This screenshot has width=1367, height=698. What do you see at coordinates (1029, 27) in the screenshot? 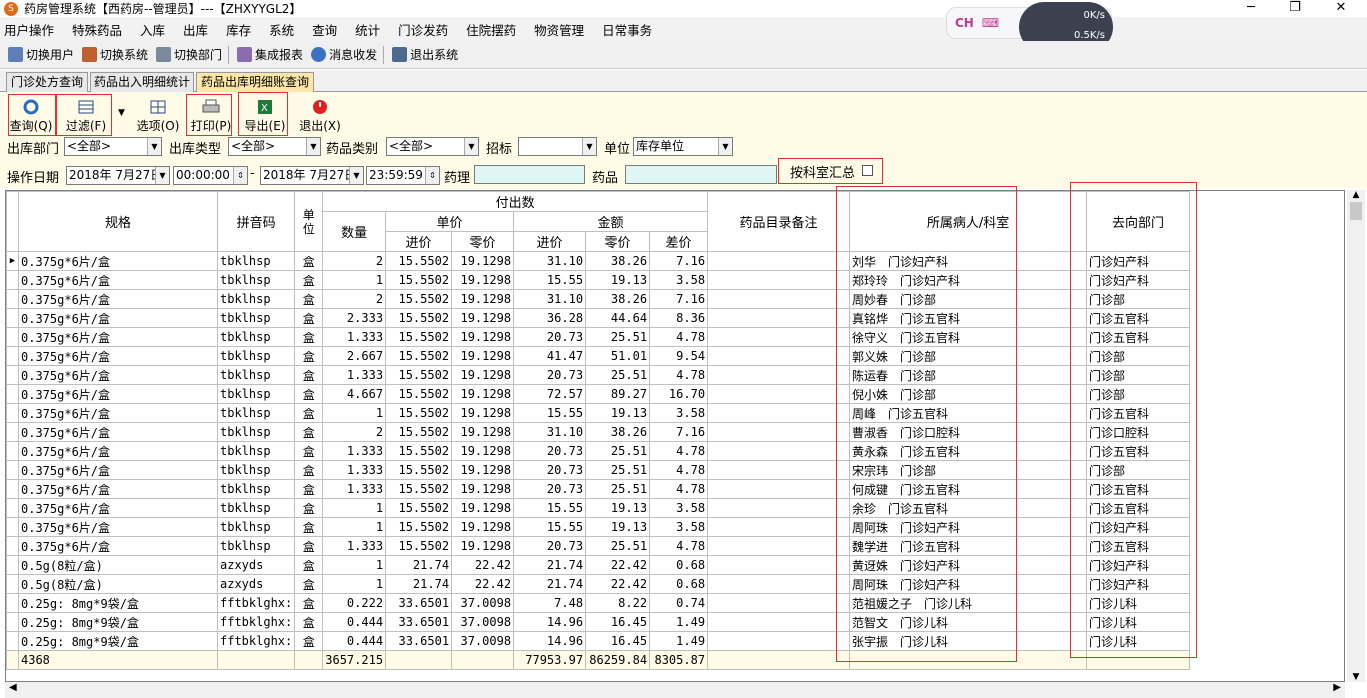
I see `ime-toolbar: CH ⌨ 0K/s 0.5K/s` at bounding box center [1029, 27].